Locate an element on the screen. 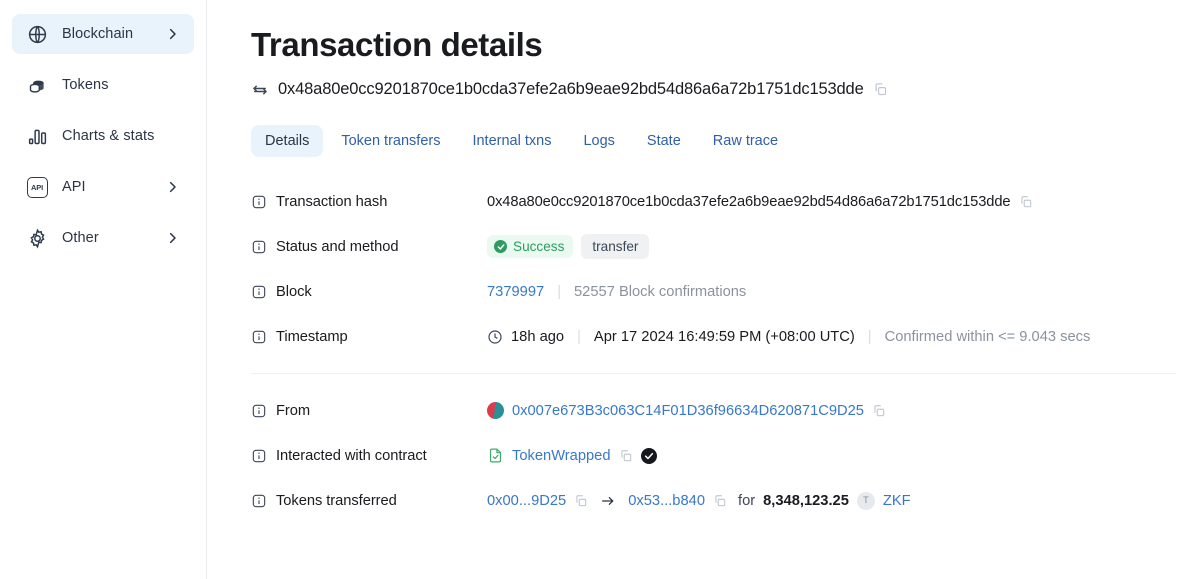 The height and width of the screenshot is (579, 1200). swap-arrows-icon is located at coordinates (260, 90).